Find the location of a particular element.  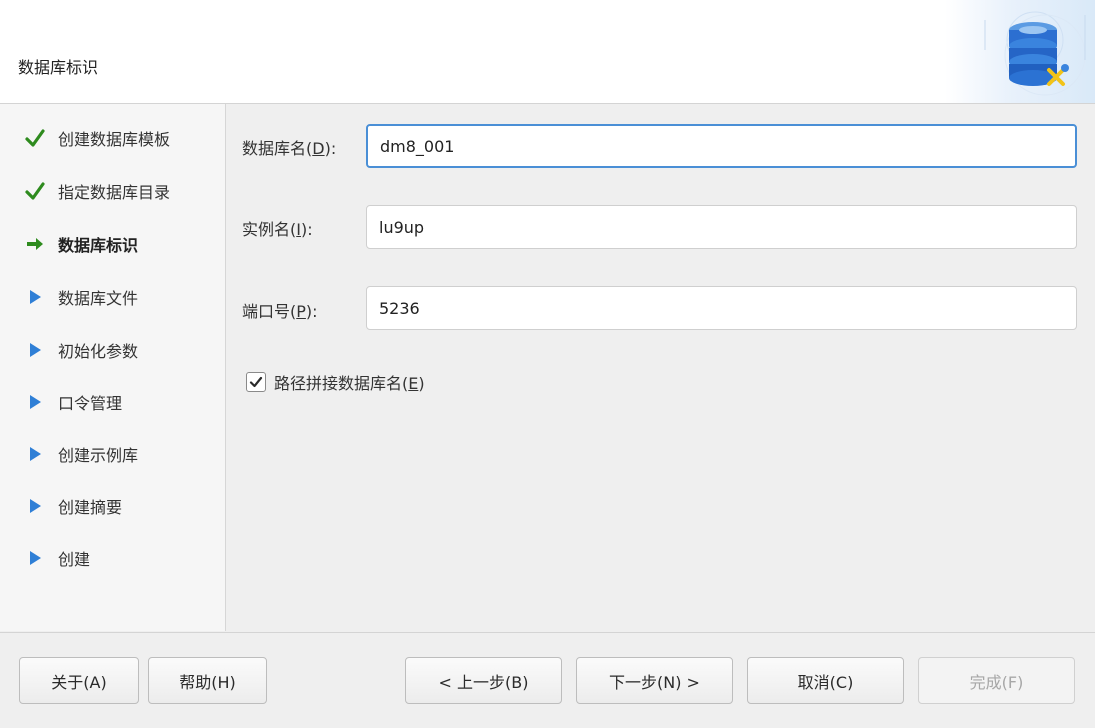

append-db-name-checkbox: 路径拼接数据库名(E) is located at coordinates (335, 382).